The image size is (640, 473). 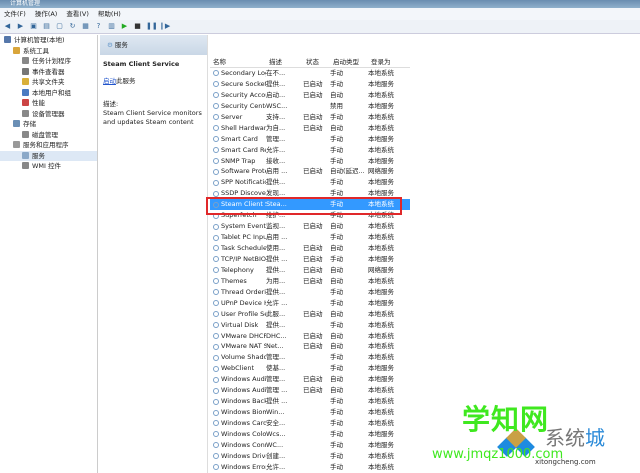 What do you see at coordinates (48, 114) in the screenshot?
I see `tree-item: 设备管理器` at bounding box center [48, 114].